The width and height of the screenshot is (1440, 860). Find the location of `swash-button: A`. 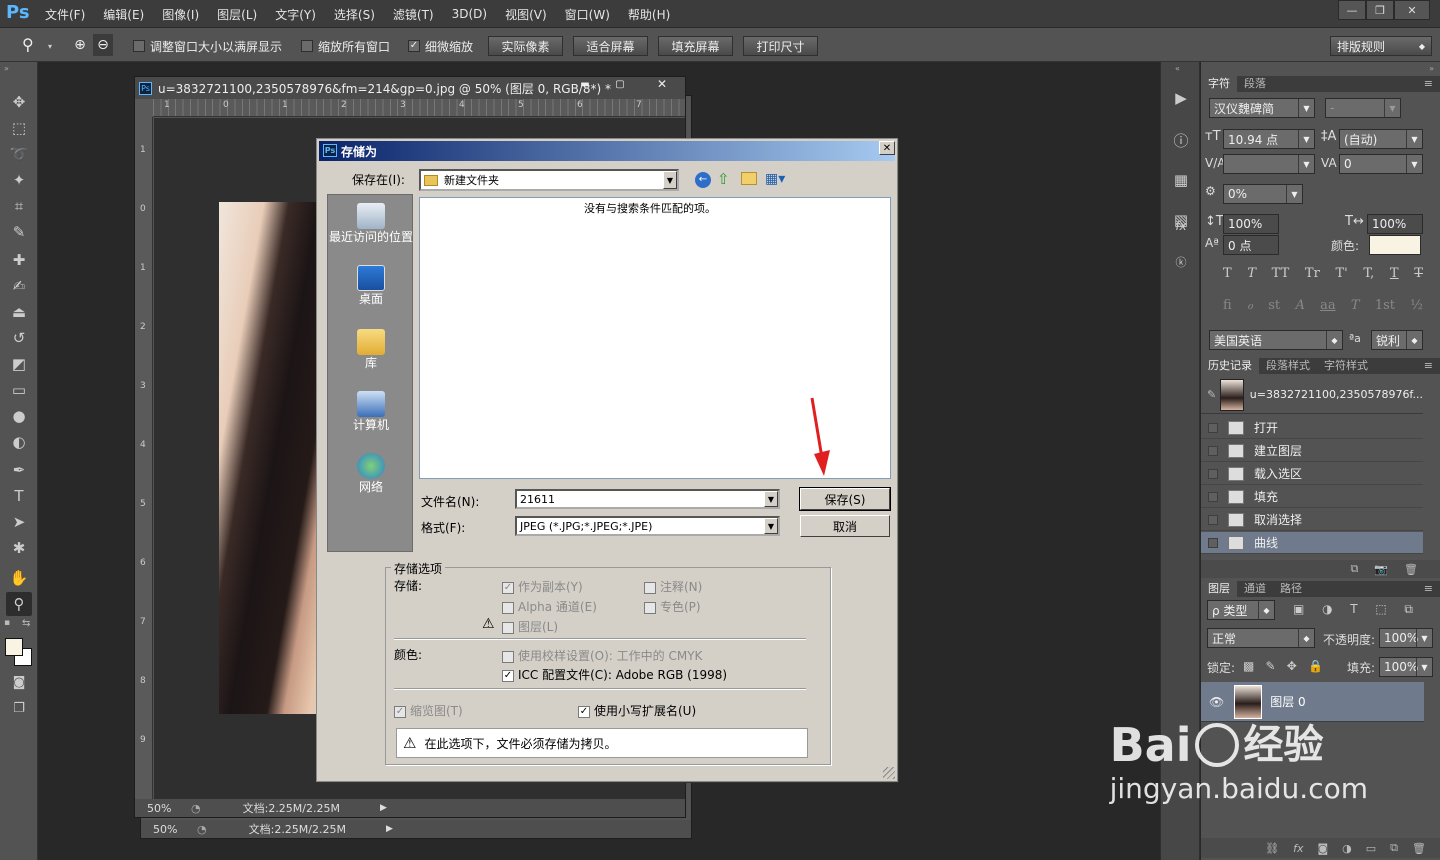

swash-button: A is located at coordinates (1299, 305).